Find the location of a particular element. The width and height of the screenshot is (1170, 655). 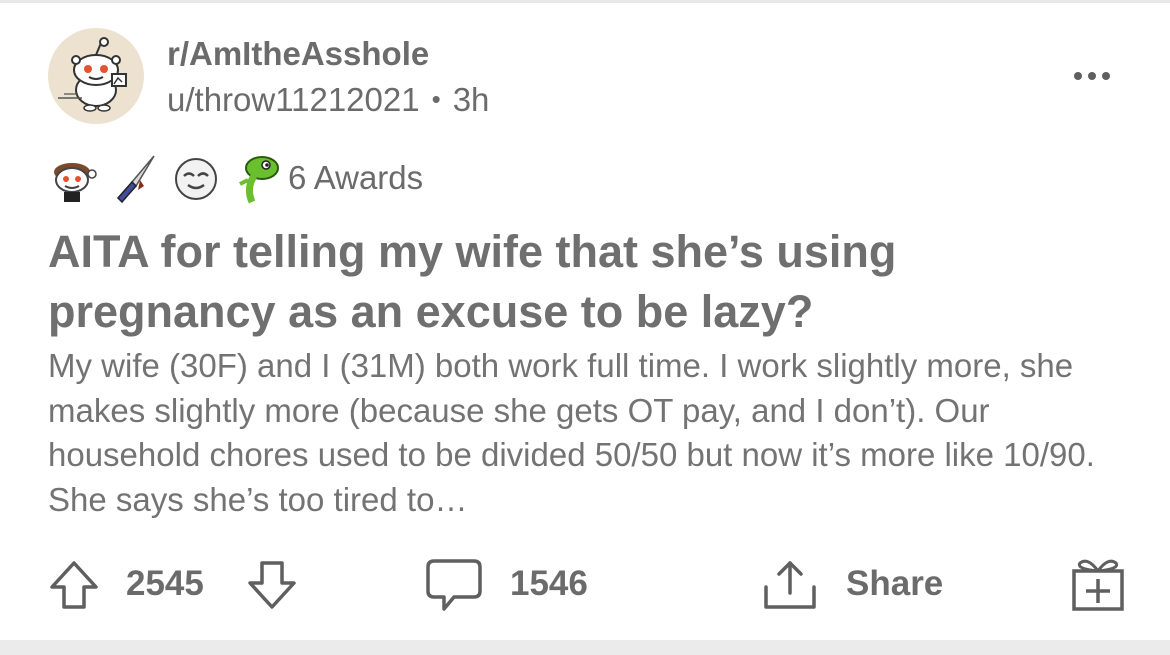

comments-button: 1546 is located at coordinates (524, 584).